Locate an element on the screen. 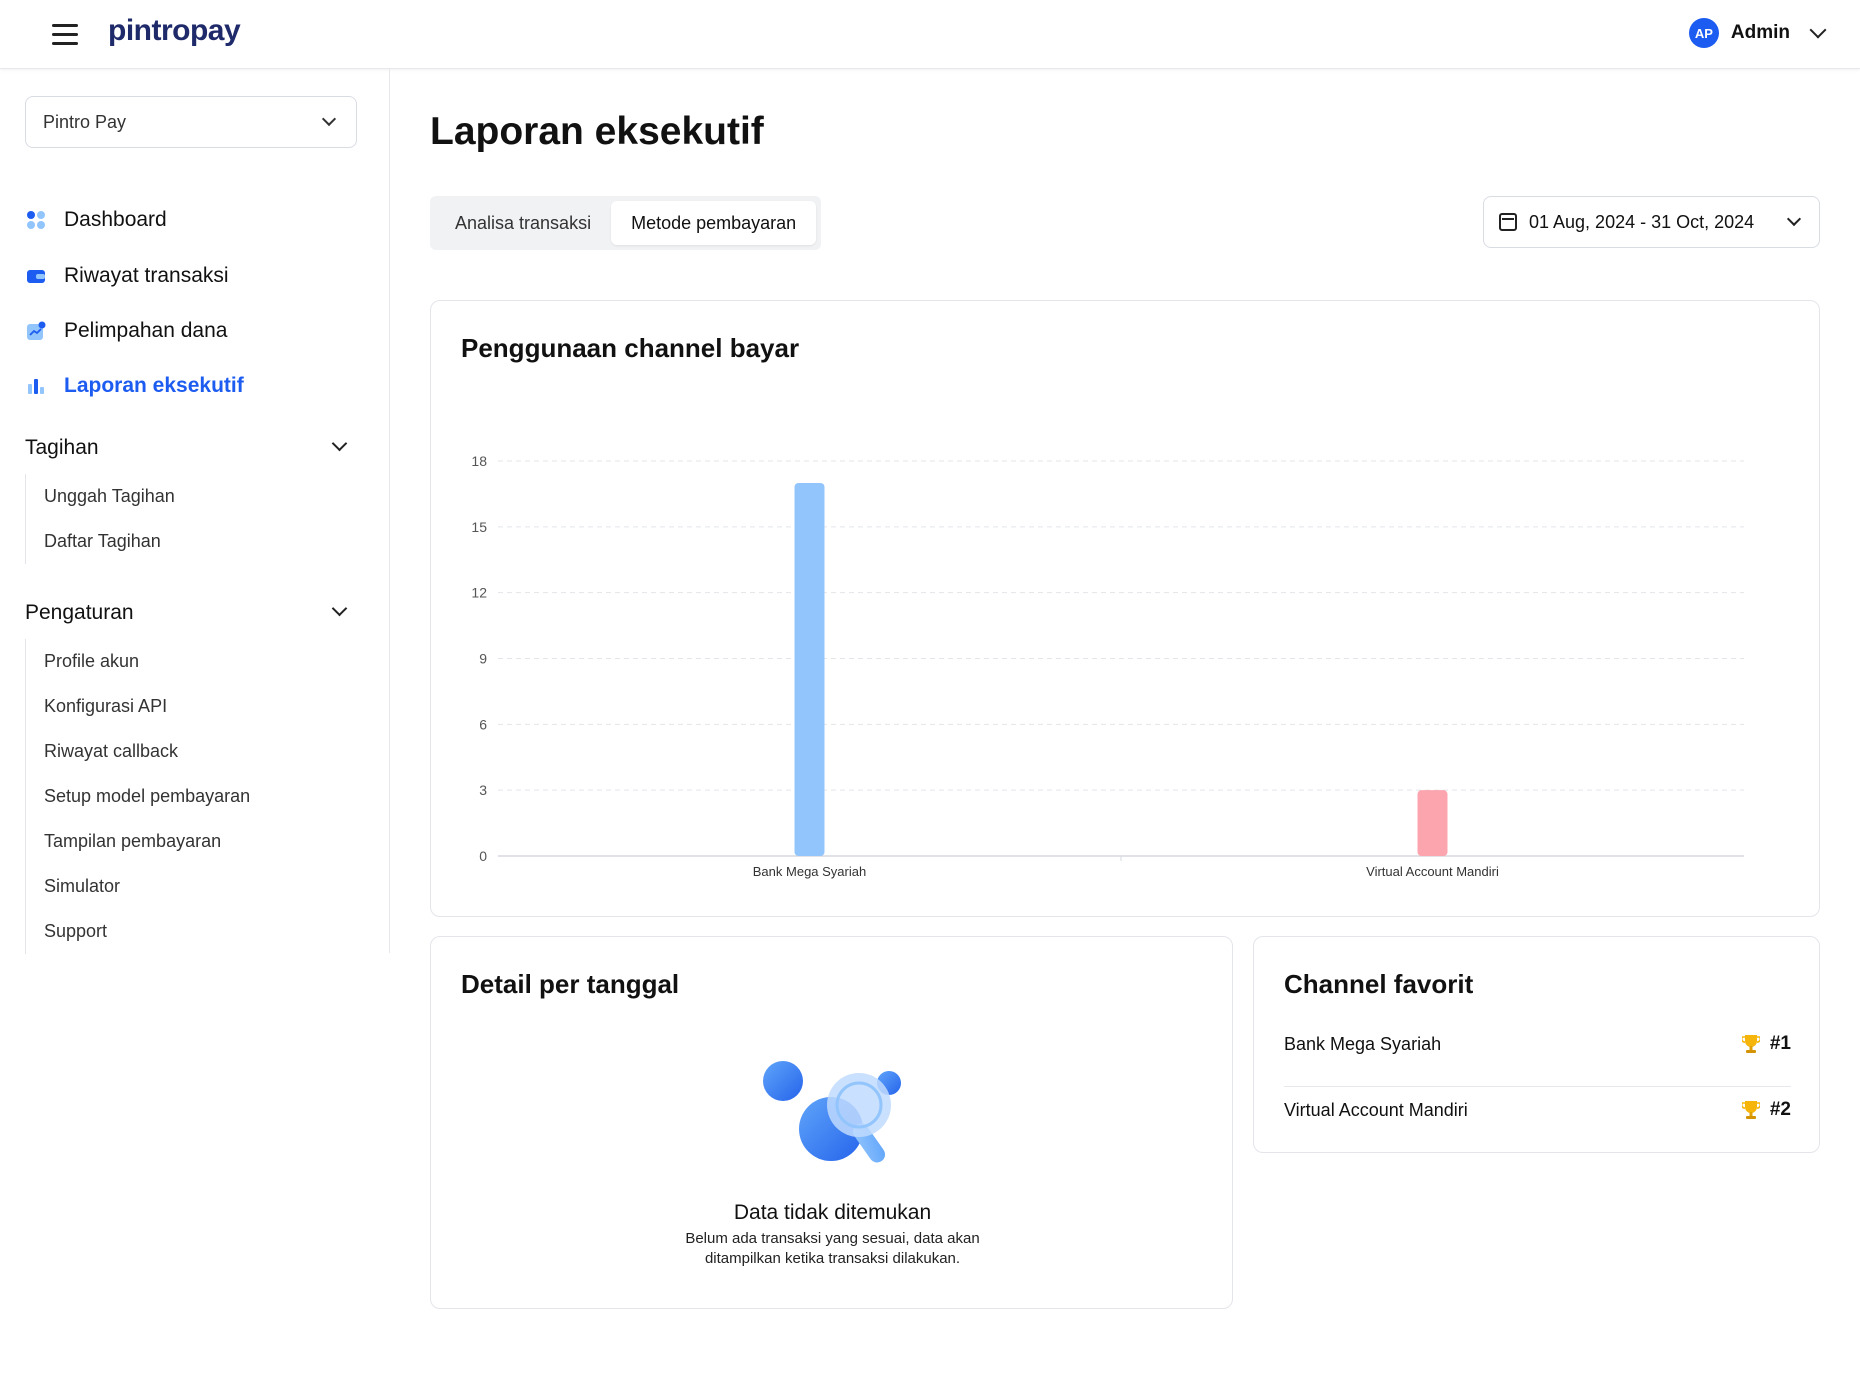  detail-card-title: Detail per tanggal is located at coordinates (570, 984).